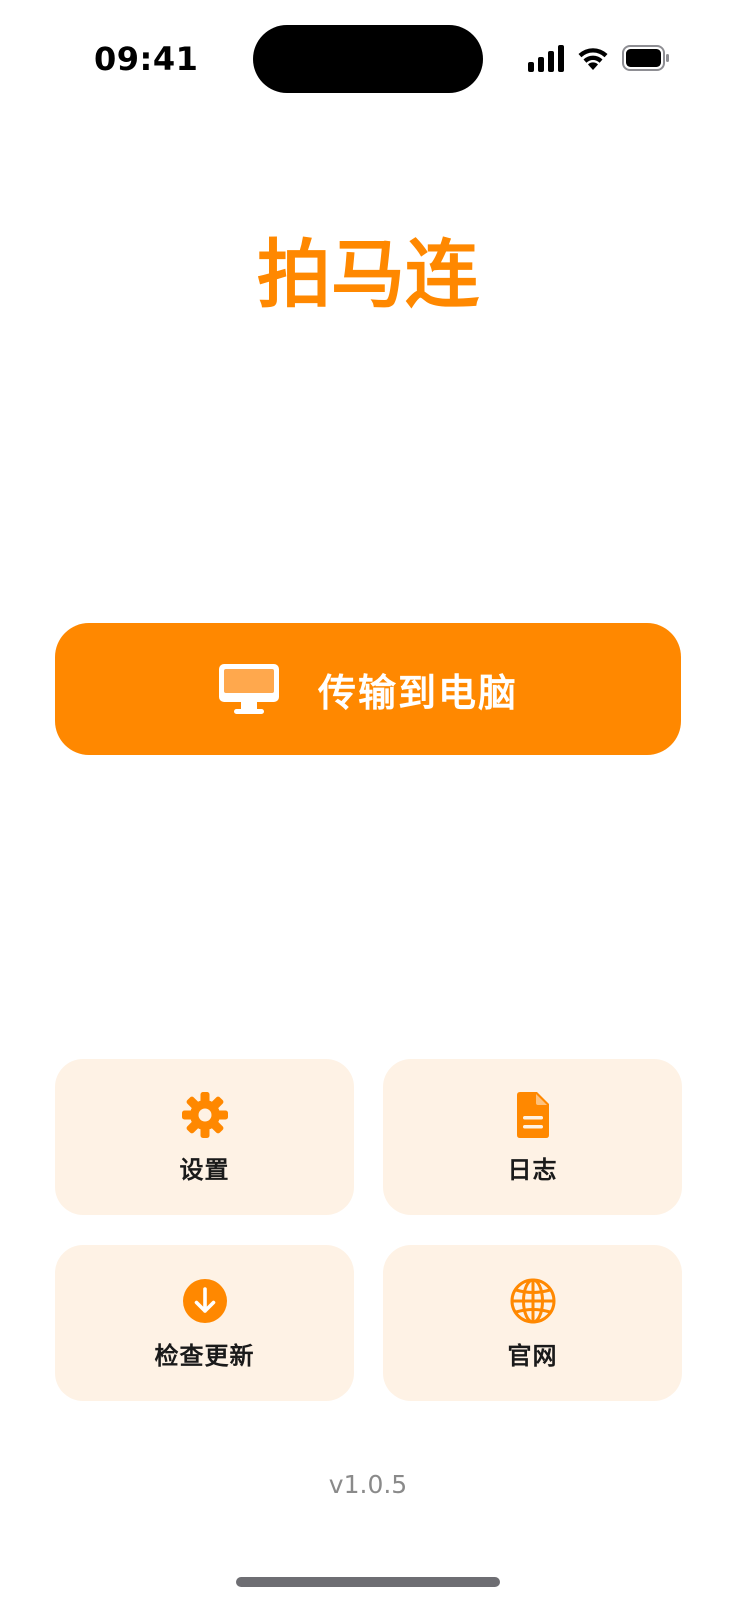 The height and width of the screenshot is (1600, 736). Describe the element at coordinates (204, 1300) in the screenshot. I see `download-circle-icon` at that location.